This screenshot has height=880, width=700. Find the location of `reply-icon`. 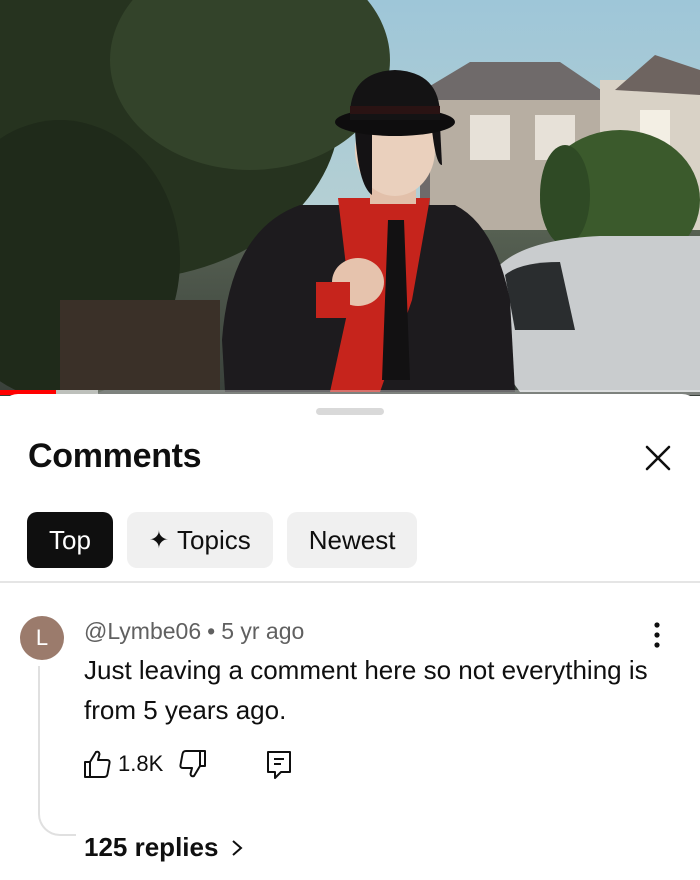

reply-icon is located at coordinates (279, 765).